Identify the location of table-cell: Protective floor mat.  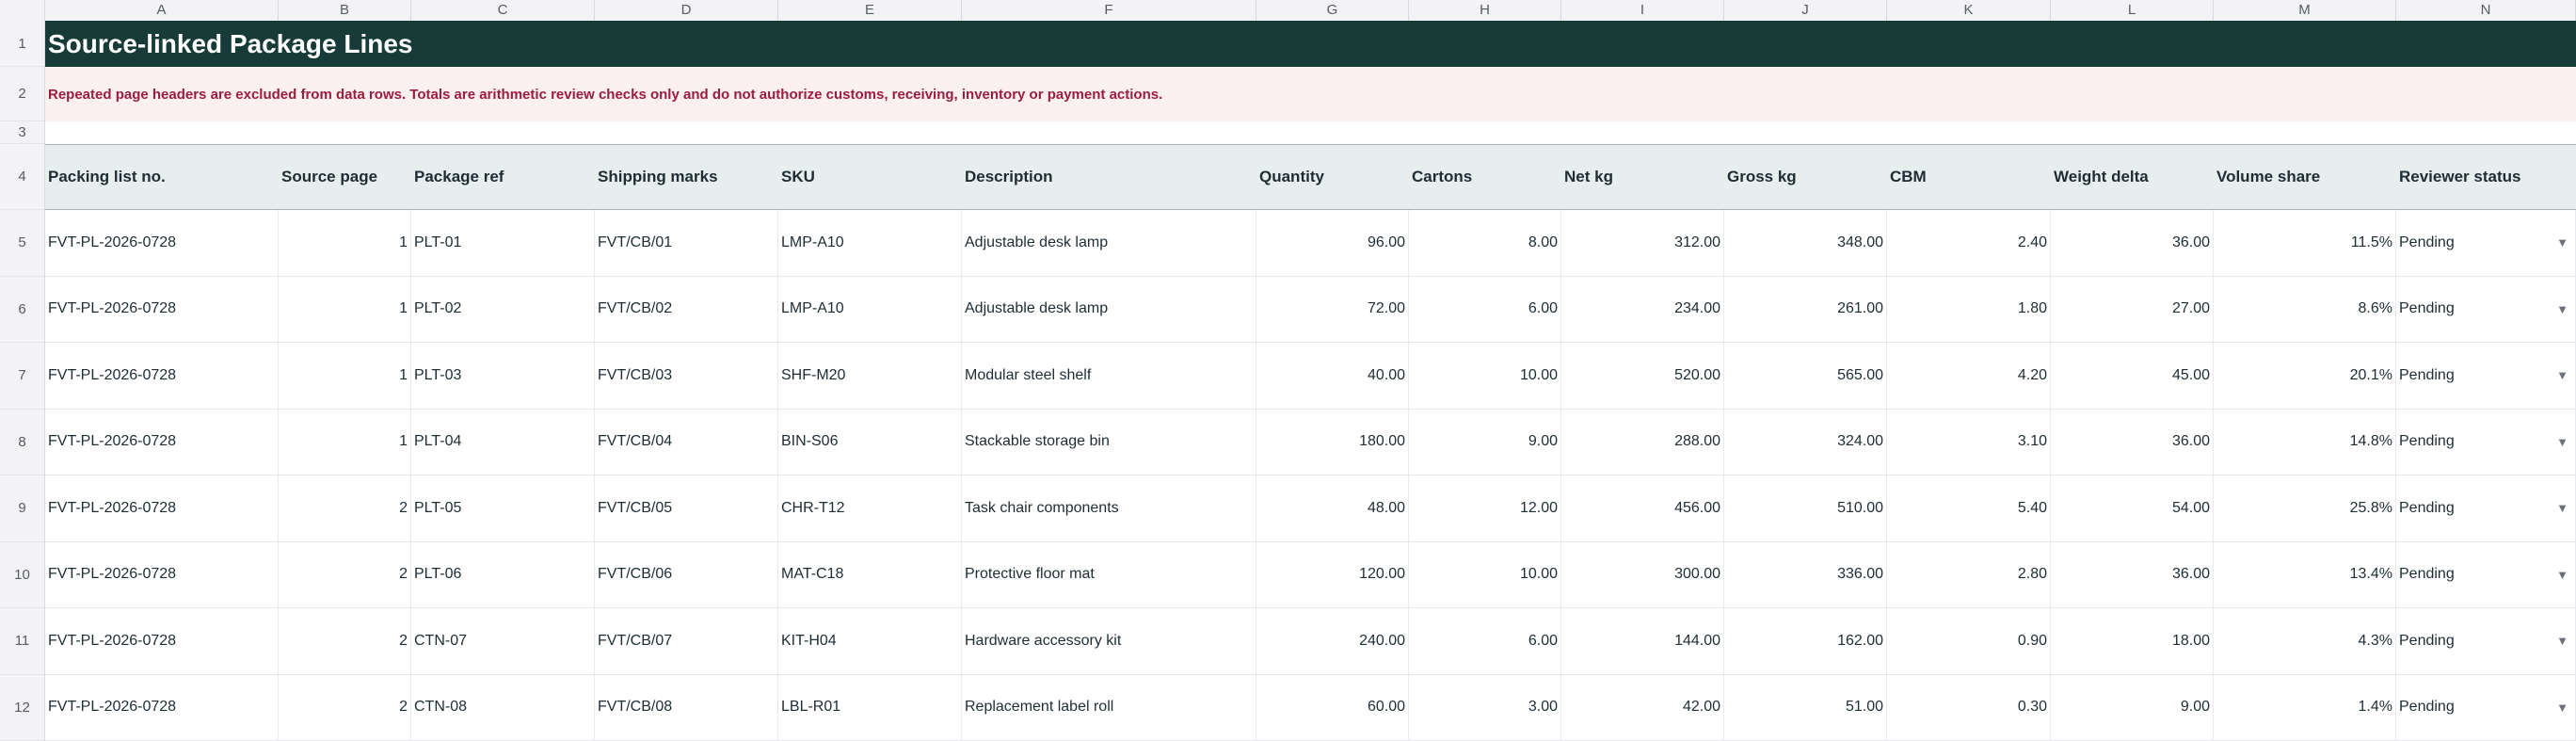
(1109, 574).